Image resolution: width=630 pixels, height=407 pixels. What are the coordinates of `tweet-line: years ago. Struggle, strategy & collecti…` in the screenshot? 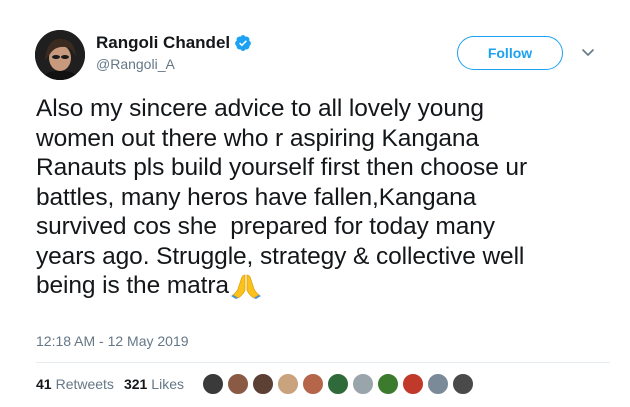 It's located at (280, 256).